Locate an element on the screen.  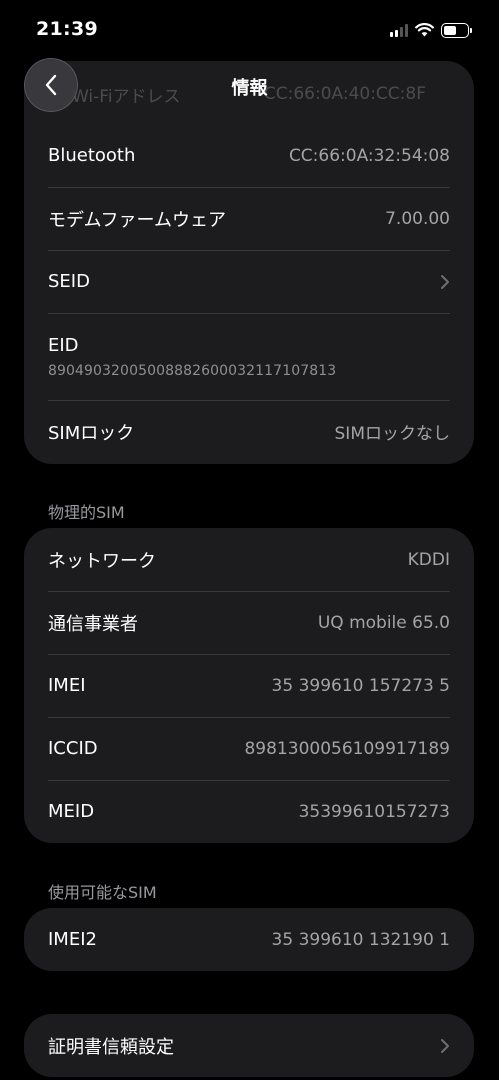
navigation-header: 情報 is located at coordinates (249, 85).